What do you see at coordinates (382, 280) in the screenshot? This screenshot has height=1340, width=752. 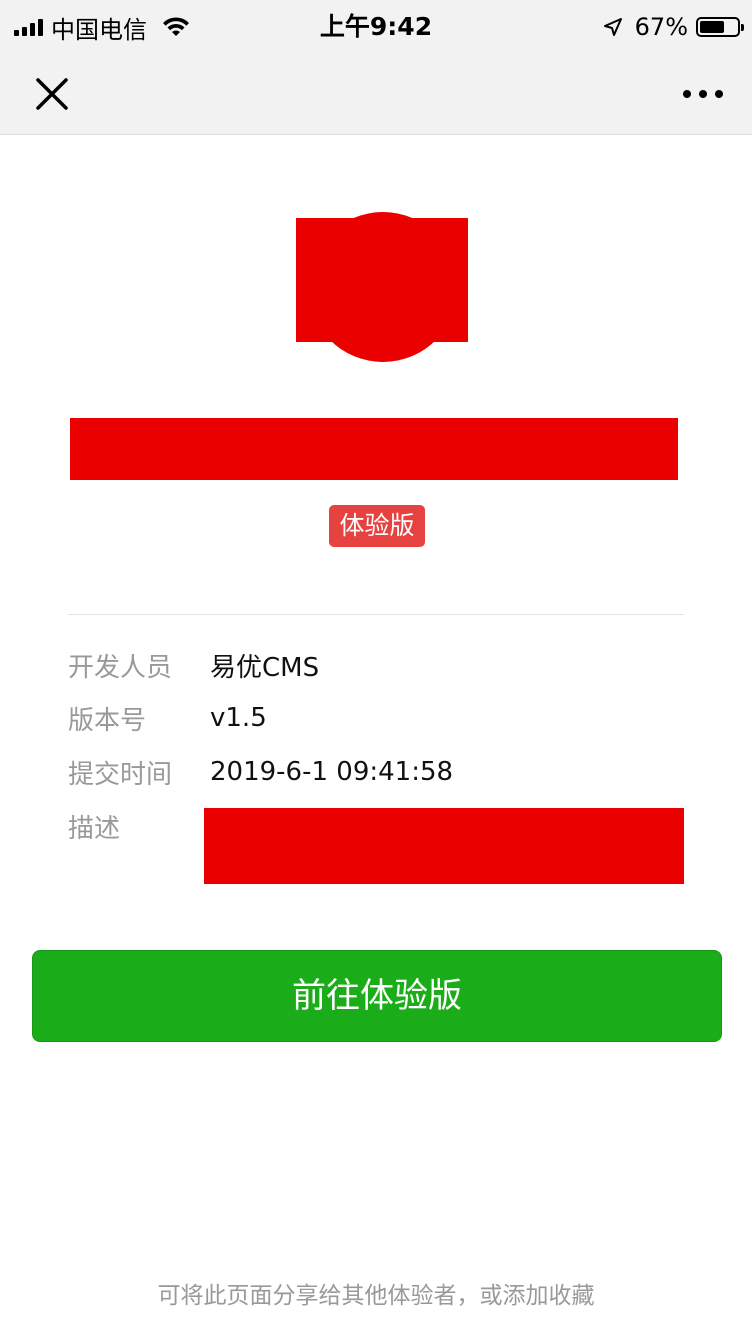 I see `app-icon-redaction-square` at bounding box center [382, 280].